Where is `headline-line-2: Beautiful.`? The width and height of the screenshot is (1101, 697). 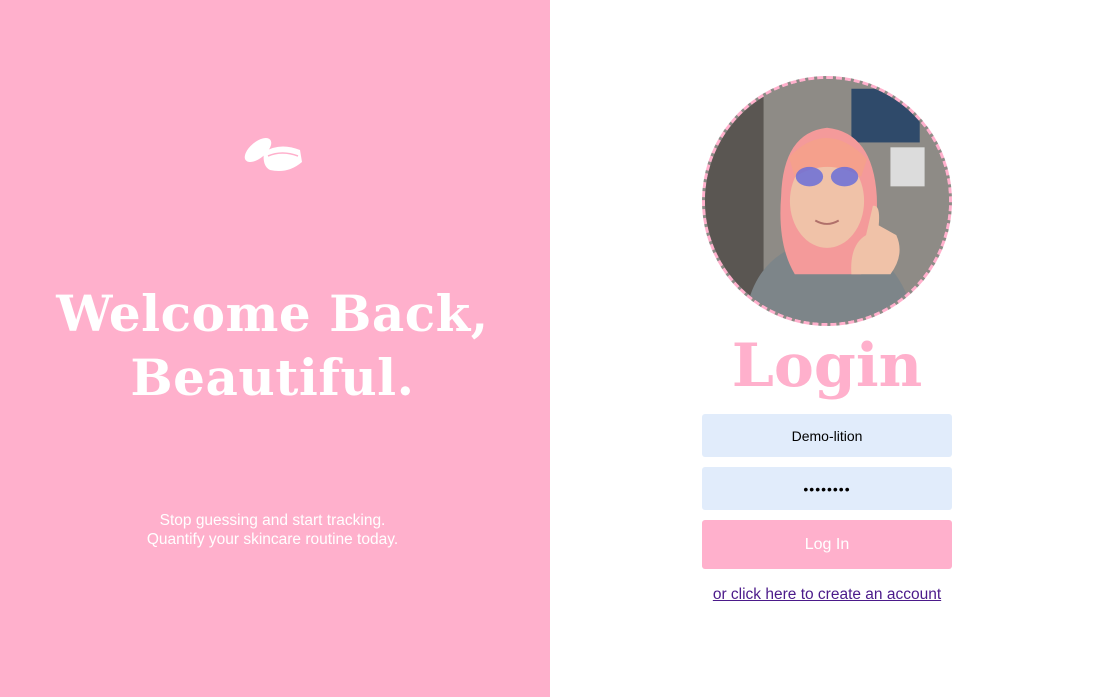 headline-line-2: Beautiful. is located at coordinates (272, 377).